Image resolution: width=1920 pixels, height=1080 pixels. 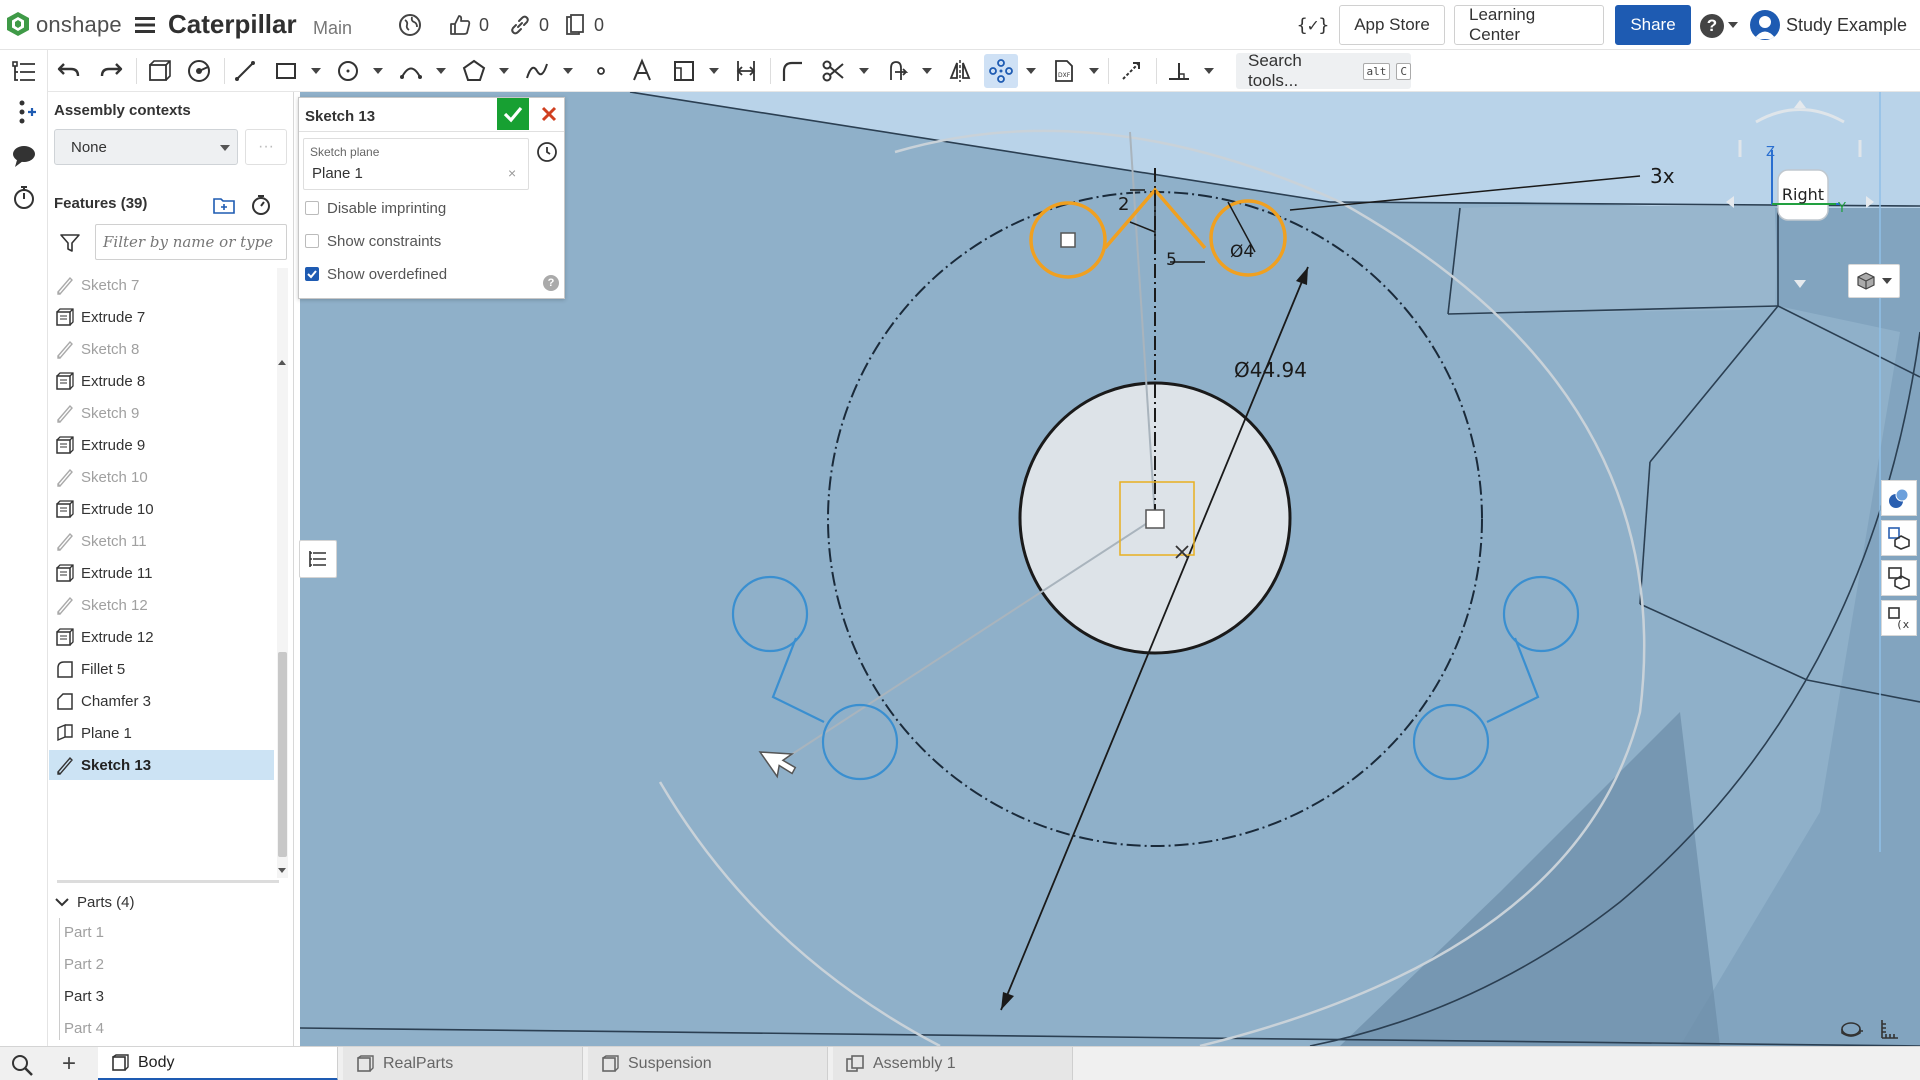 I want to click on dialog-help-icon: ?, so click(x=551, y=283).